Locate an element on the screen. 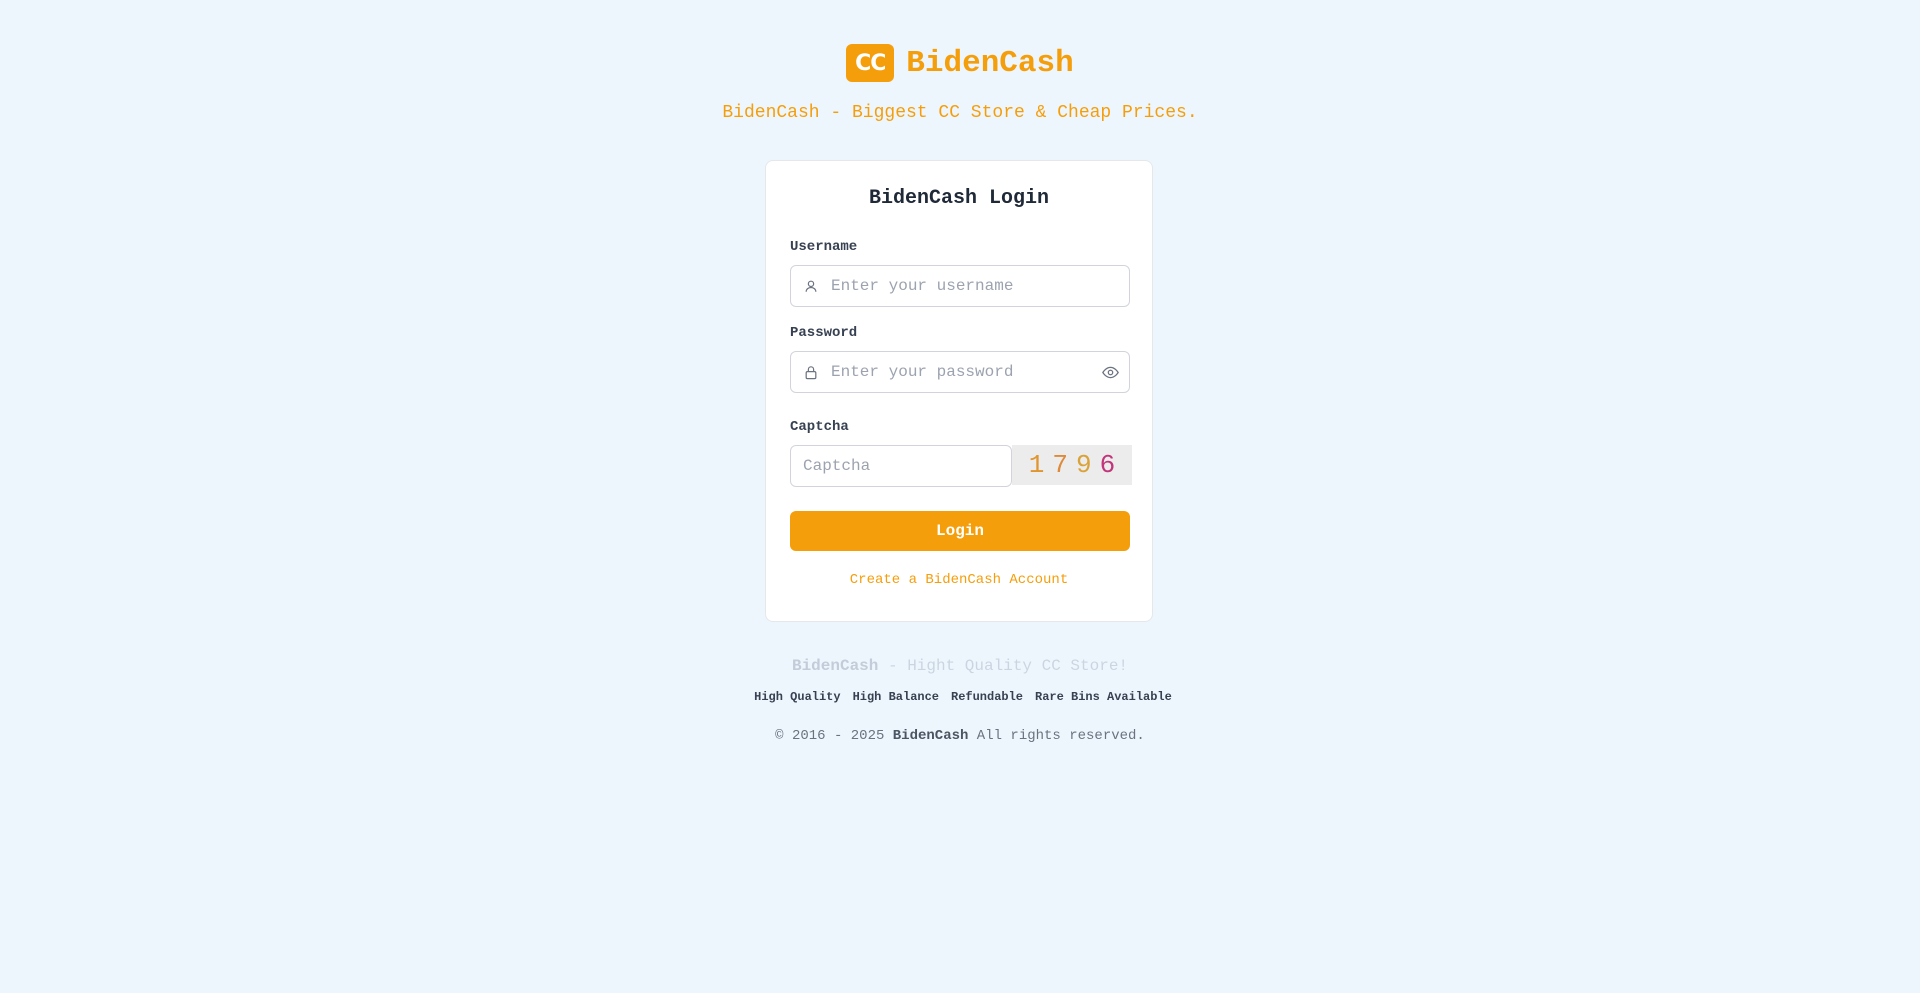 This screenshot has height=993, width=1920. login-card: BidenCash Login Username Password is located at coordinates (959, 391).